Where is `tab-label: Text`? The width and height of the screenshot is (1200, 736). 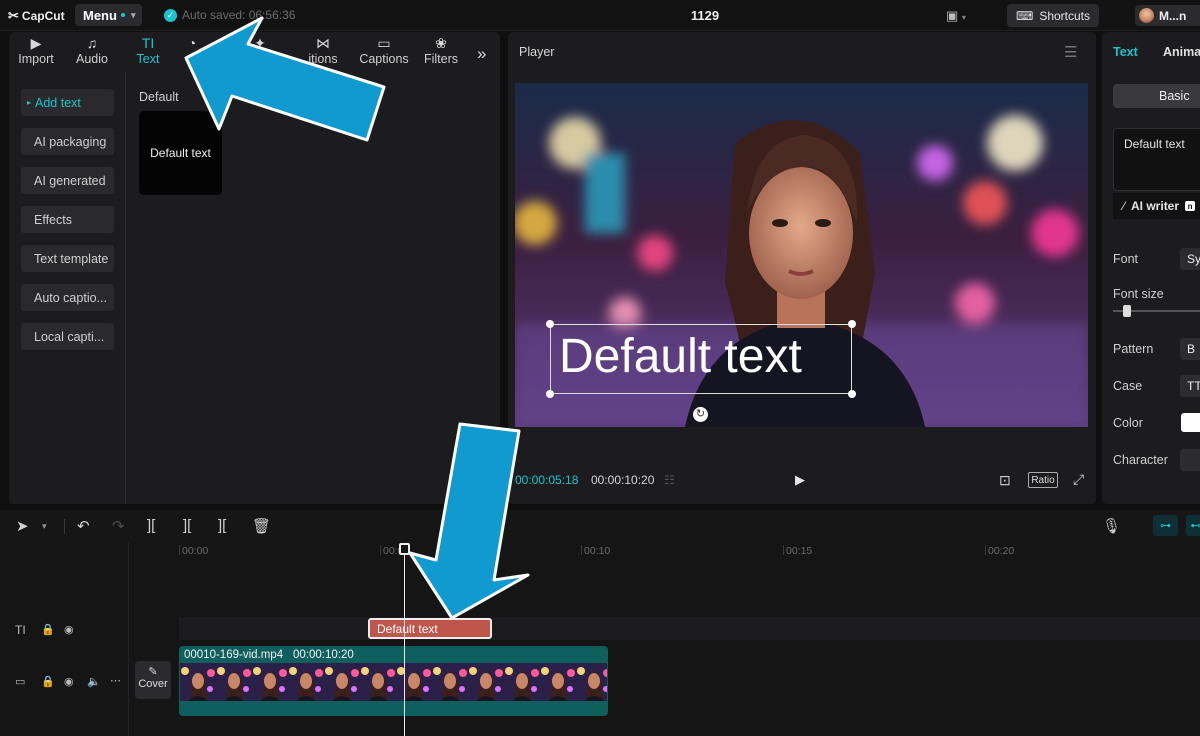 tab-label: Text is located at coordinates (148, 59).